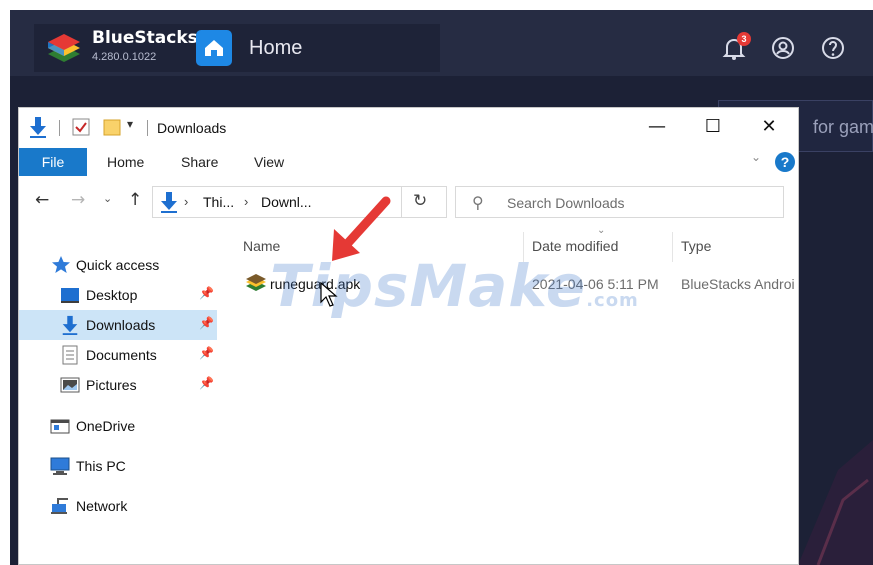  Describe the element at coordinates (64, 48) in the screenshot. I see `bluestacks-logo-icon` at that location.